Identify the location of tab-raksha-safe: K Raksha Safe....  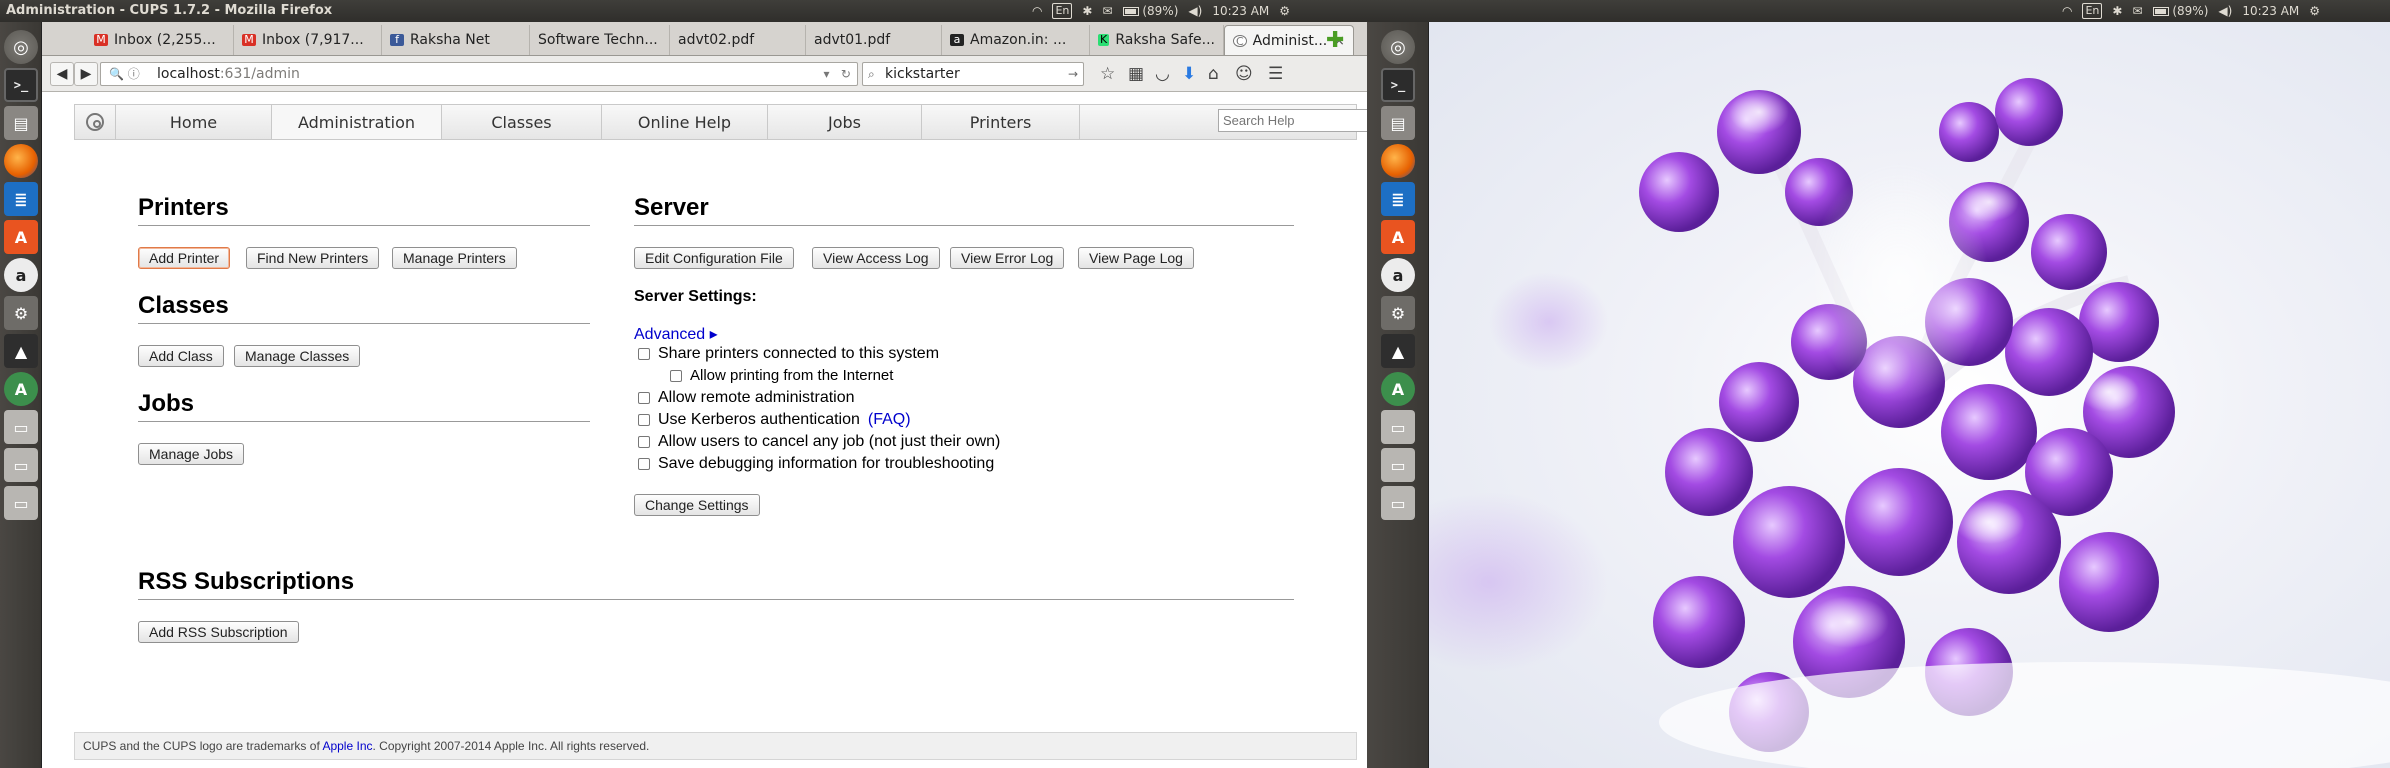
(1157, 40).